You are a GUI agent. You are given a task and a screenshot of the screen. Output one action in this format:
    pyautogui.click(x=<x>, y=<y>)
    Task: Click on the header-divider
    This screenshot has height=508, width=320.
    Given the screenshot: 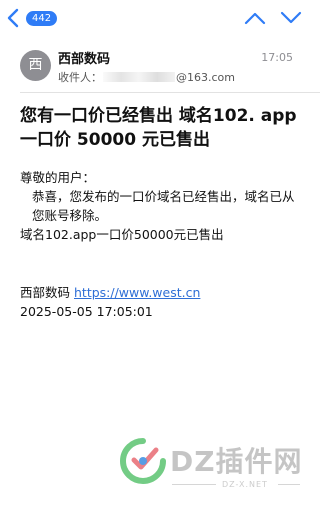 What is the action you would take?
    pyautogui.click(x=170, y=92)
    